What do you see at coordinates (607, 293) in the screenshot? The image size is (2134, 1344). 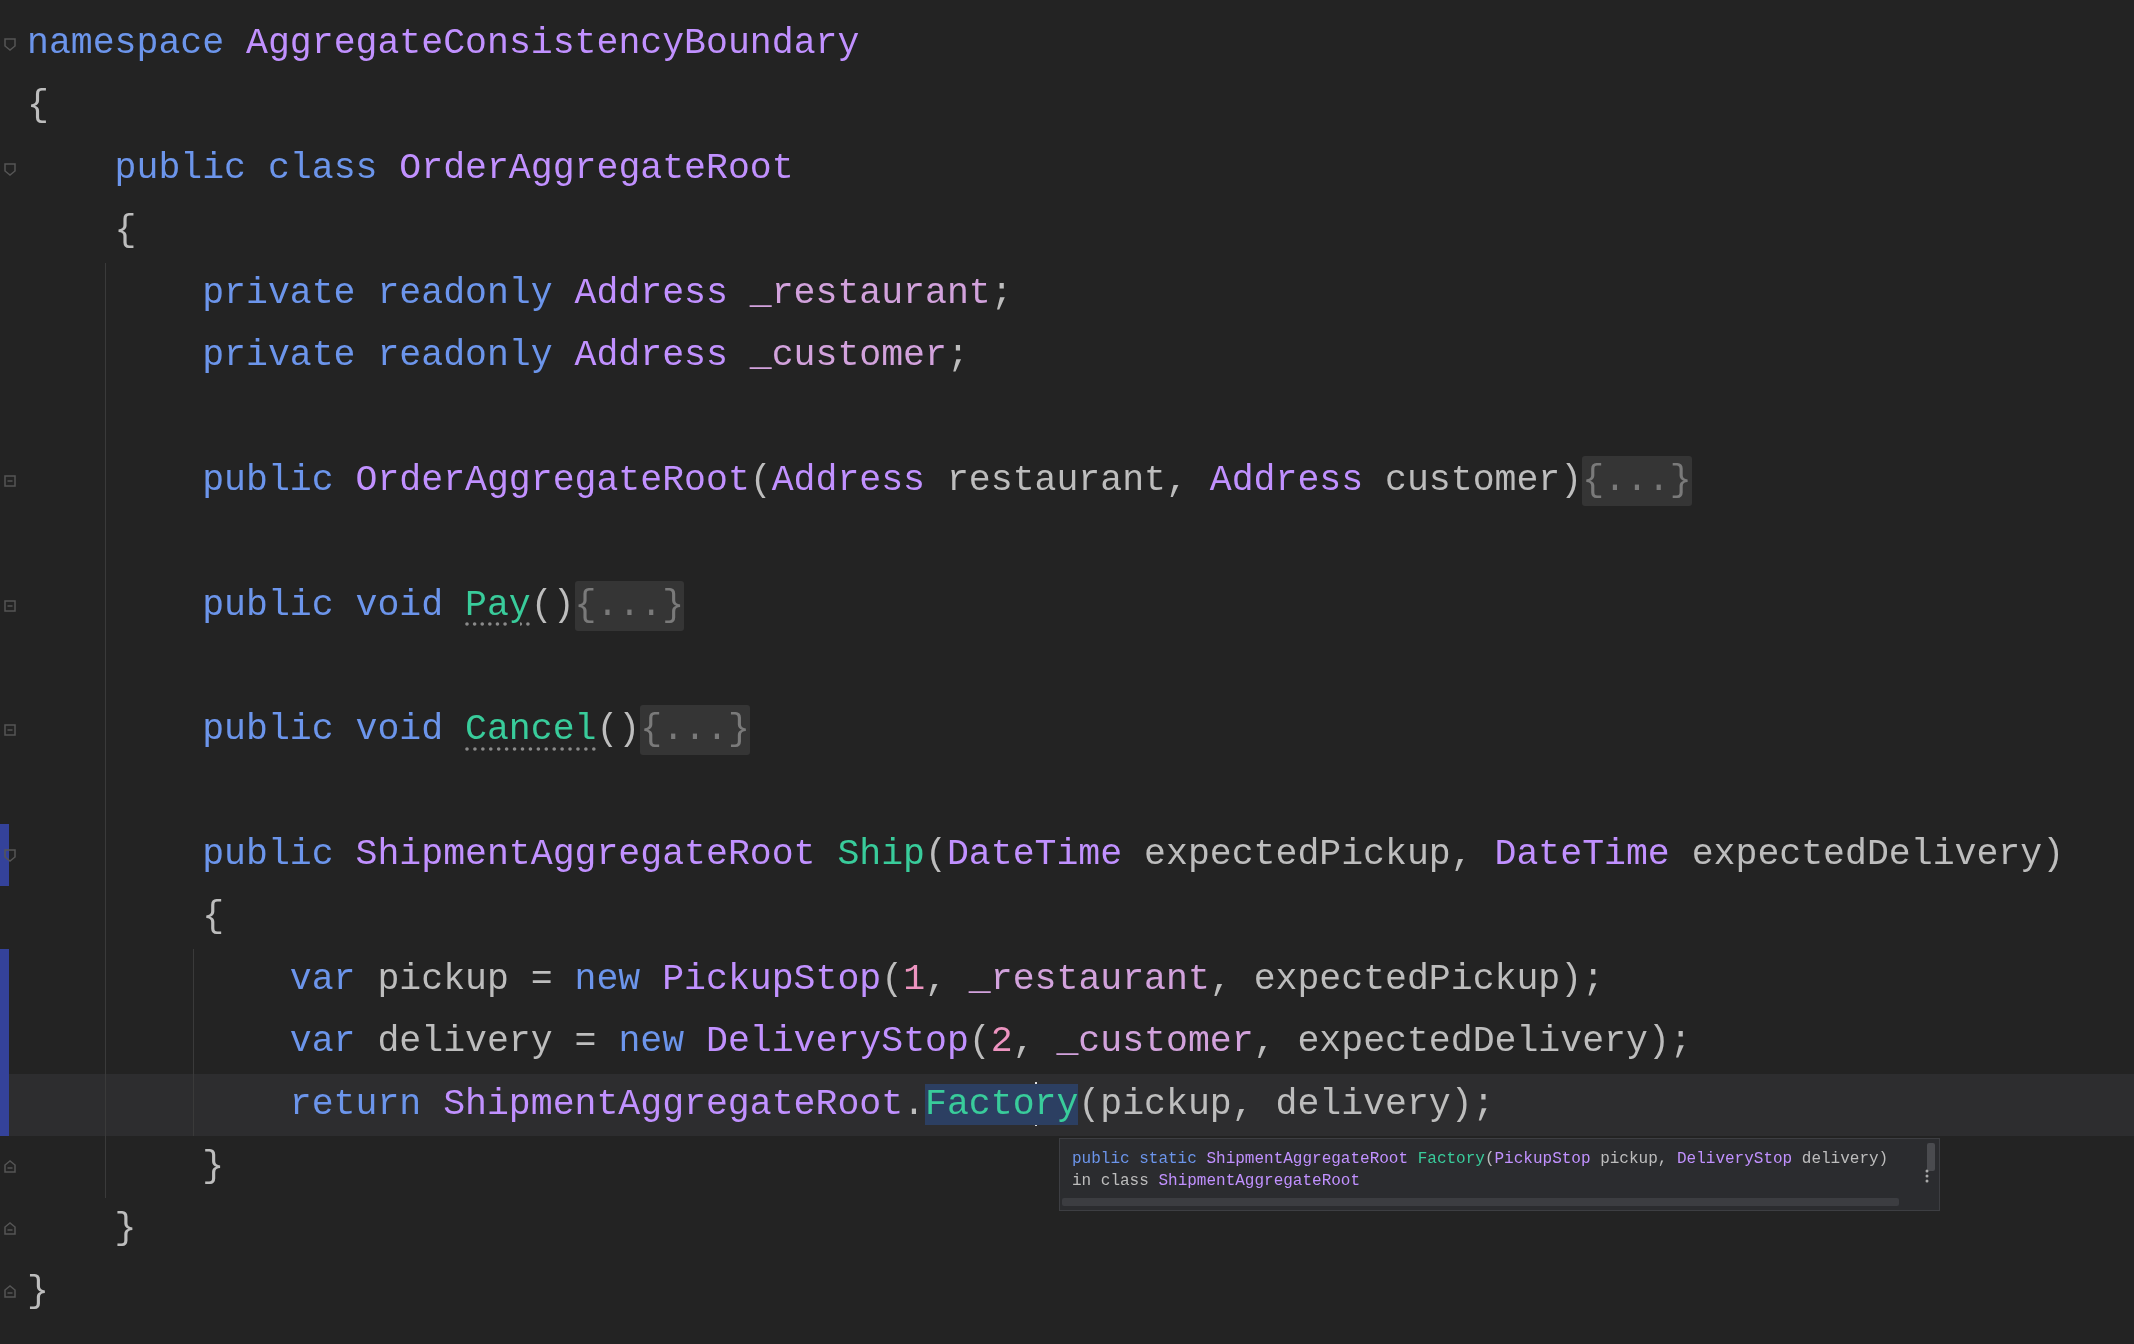 I see `code-line: private readonly Address _restaurant;` at bounding box center [607, 293].